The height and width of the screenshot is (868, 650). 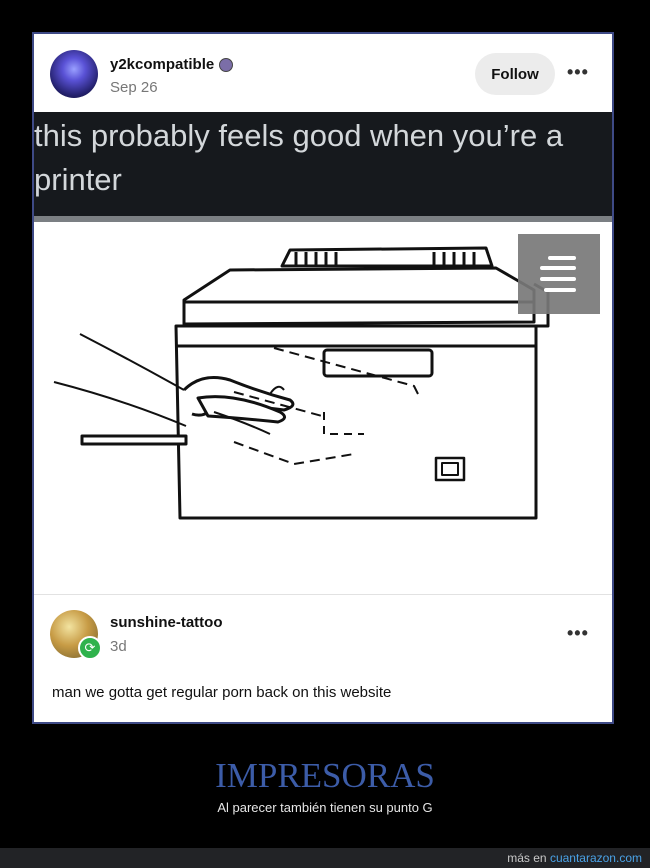 I want to click on footer-prefix: más en, so click(x=528, y=858).